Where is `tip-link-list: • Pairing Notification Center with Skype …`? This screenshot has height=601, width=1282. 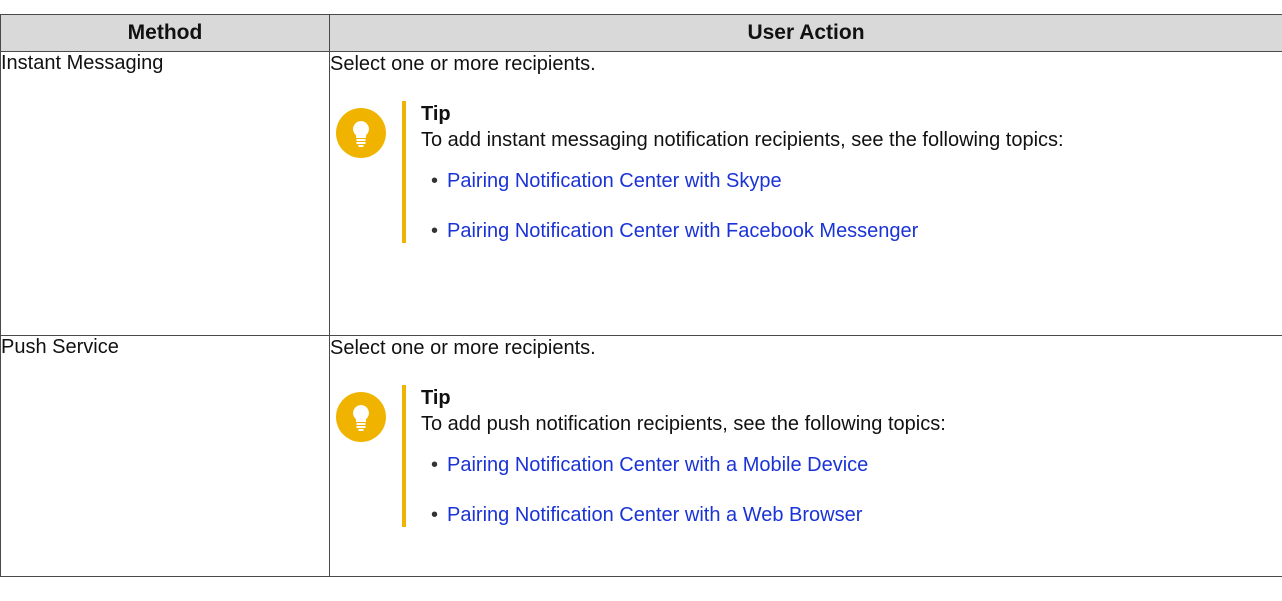 tip-link-list: • Pairing Notification Center with Skype … is located at coordinates (742, 206).